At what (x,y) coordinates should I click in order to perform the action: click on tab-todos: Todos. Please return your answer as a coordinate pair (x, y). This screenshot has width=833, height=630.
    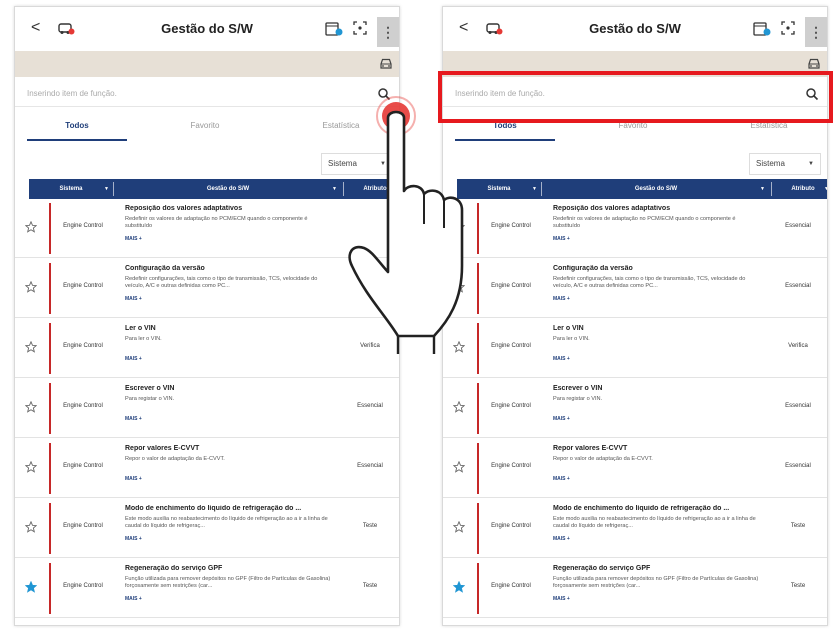
    Looking at the image, I should click on (77, 126).